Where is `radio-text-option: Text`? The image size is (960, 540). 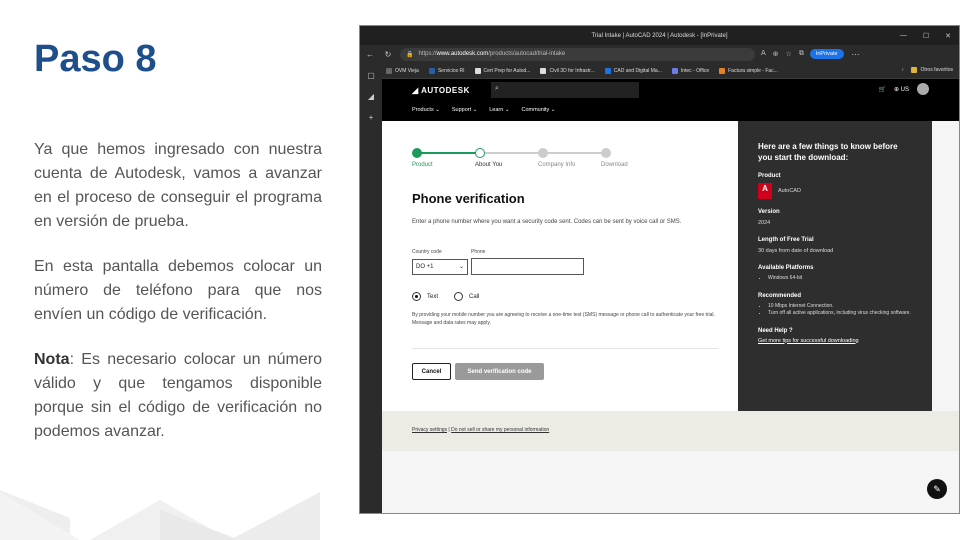
radio-text-option: Text is located at coordinates (425, 296).